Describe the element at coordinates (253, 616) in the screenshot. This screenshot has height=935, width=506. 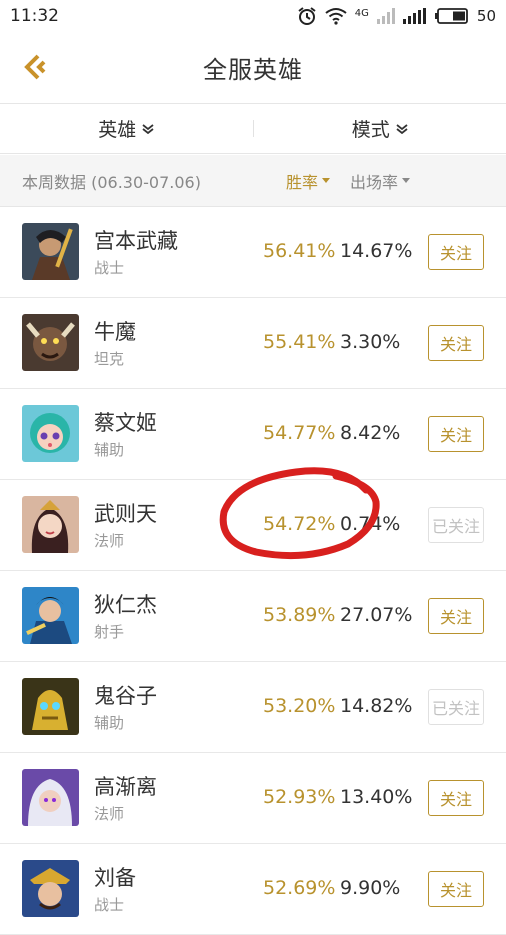
I see `hero-row: 狄仁杰 射手 53.89% 27.07% 关注` at that location.